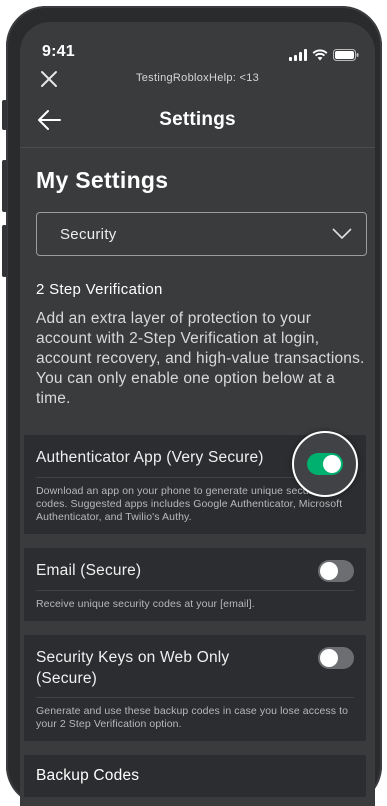  What do you see at coordinates (133, 668) in the screenshot?
I see `option-title: Security Keys on Web Only (Secure)` at bounding box center [133, 668].